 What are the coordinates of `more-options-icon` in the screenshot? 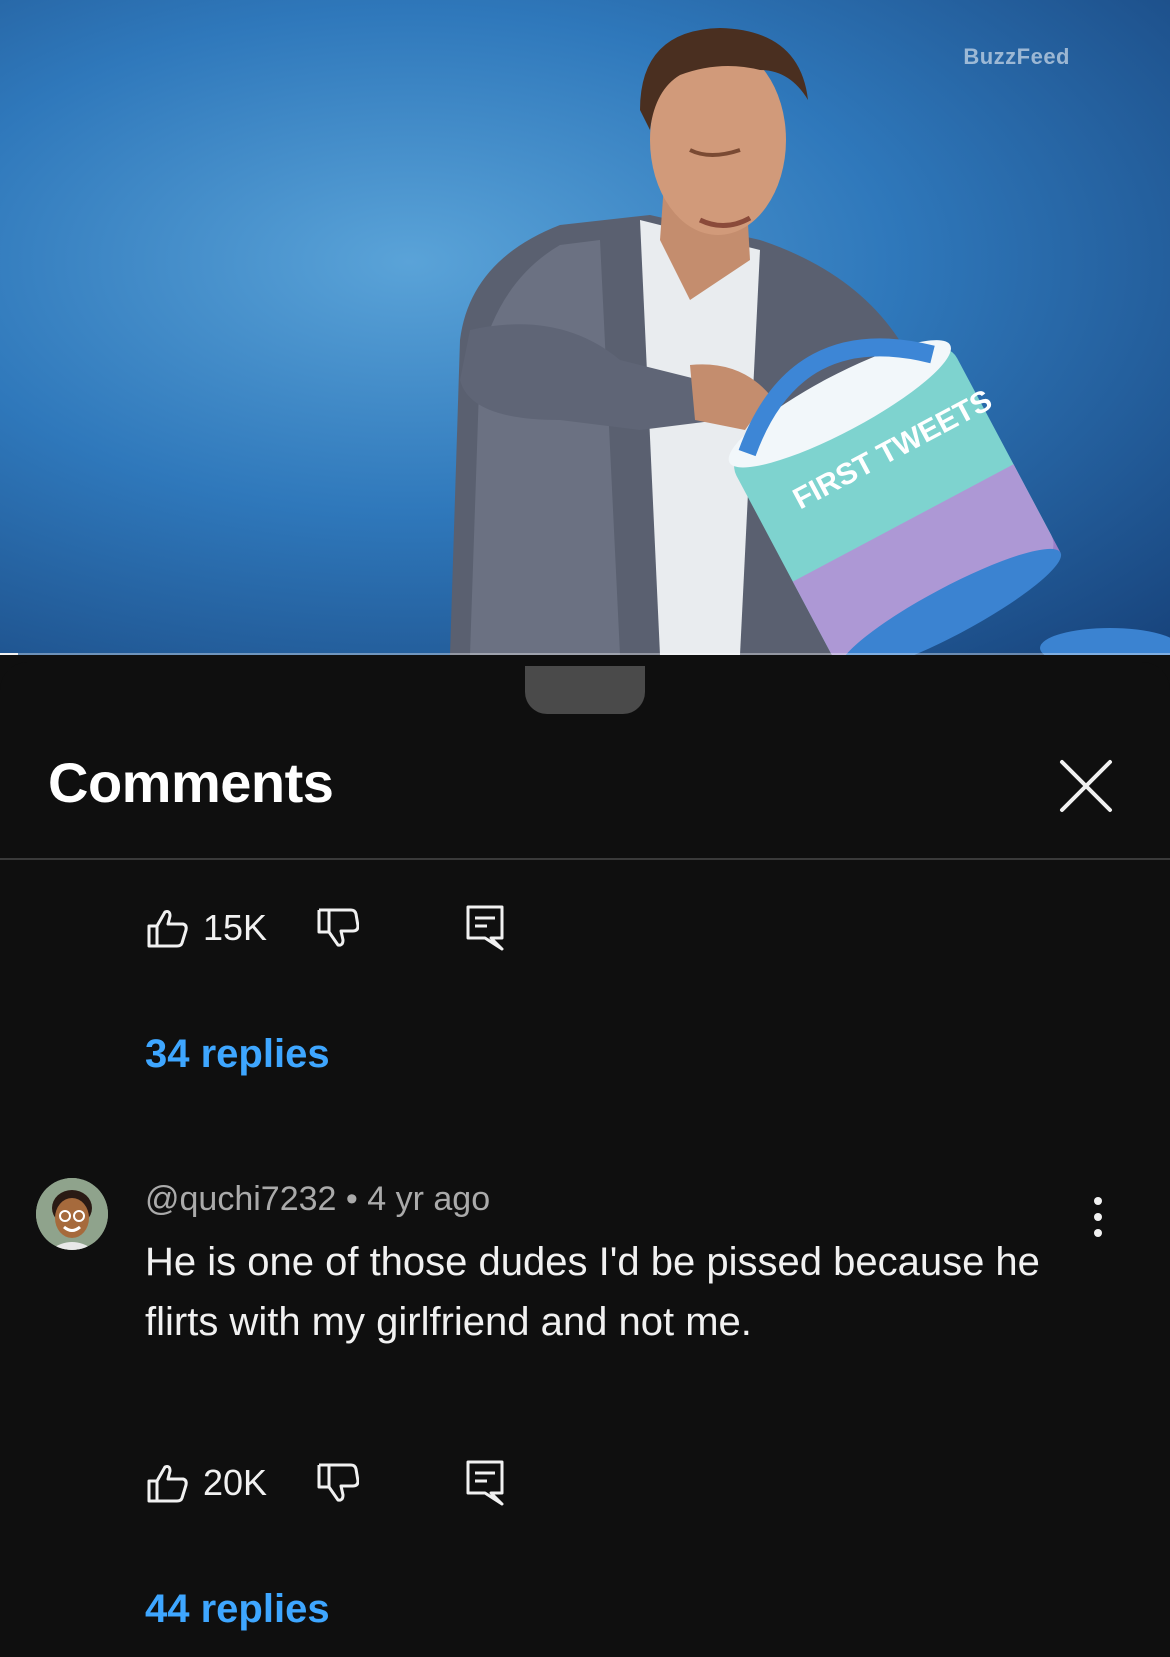 It's located at (1098, 1217).